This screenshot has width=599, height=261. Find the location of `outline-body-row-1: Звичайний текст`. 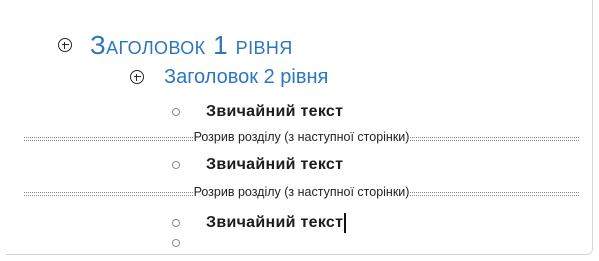

outline-body-row-1: Звичайний текст is located at coordinates (257, 112).